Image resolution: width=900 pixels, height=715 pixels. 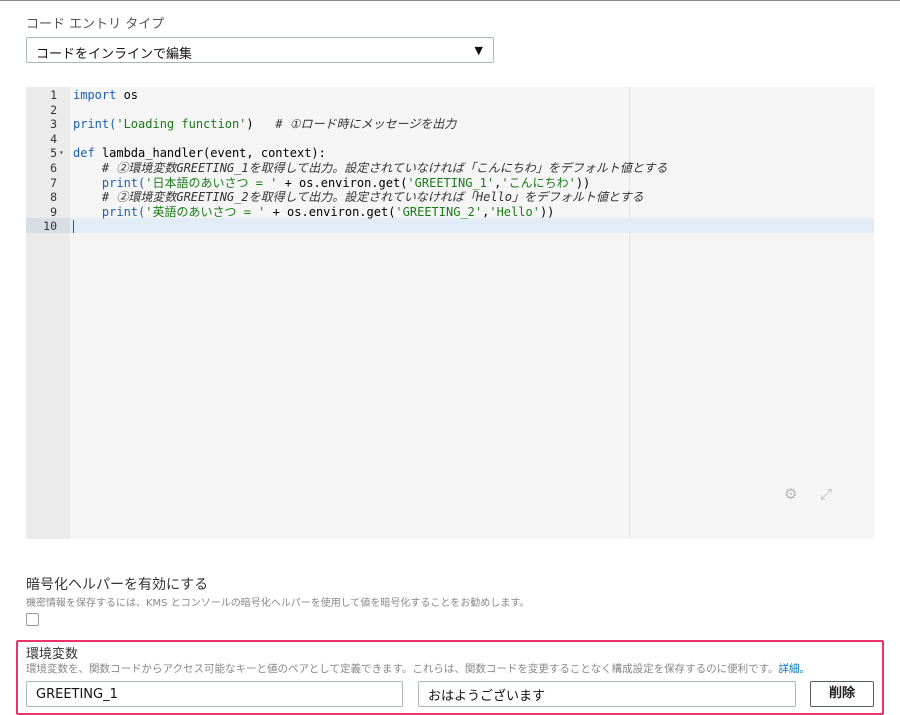 What do you see at coordinates (32, 619) in the screenshot?
I see `encryption-helper-checkbox` at bounding box center [32, 619].